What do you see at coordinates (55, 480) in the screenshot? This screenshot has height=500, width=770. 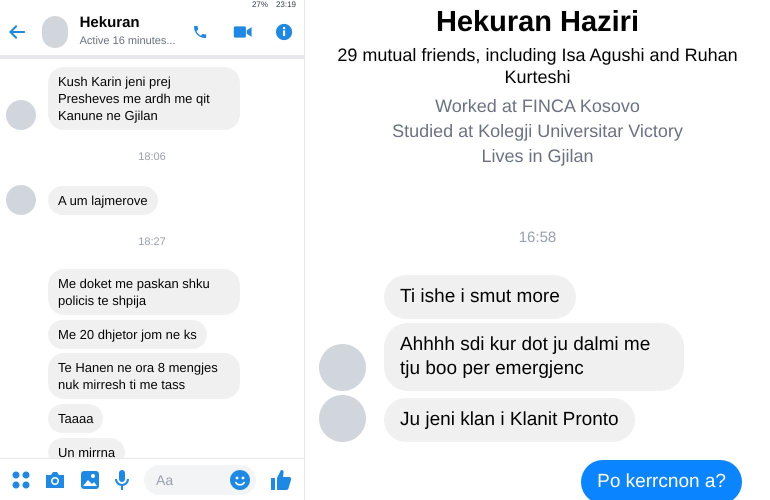 I see `camera-icon` at bounding box center [55, 480].